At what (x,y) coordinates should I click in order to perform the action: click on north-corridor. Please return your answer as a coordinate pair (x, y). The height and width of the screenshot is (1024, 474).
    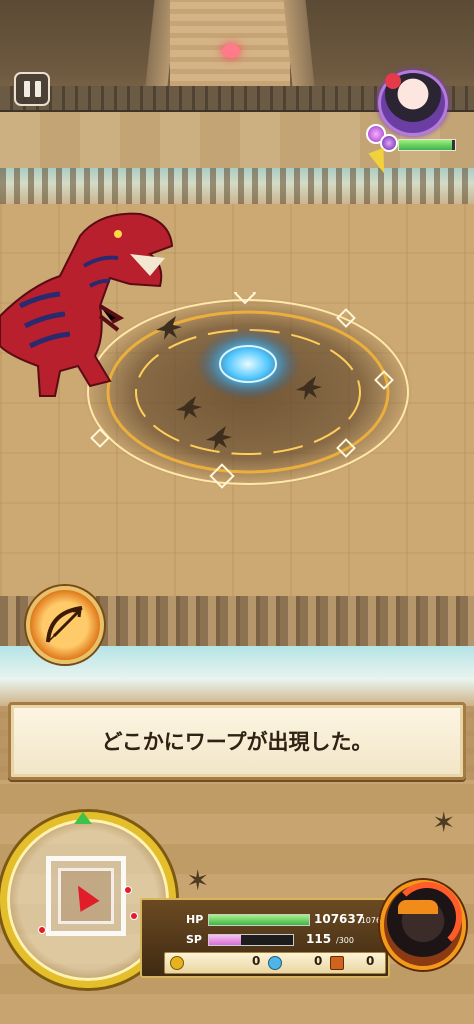
    Looking at the image, I should click on (230, 43).